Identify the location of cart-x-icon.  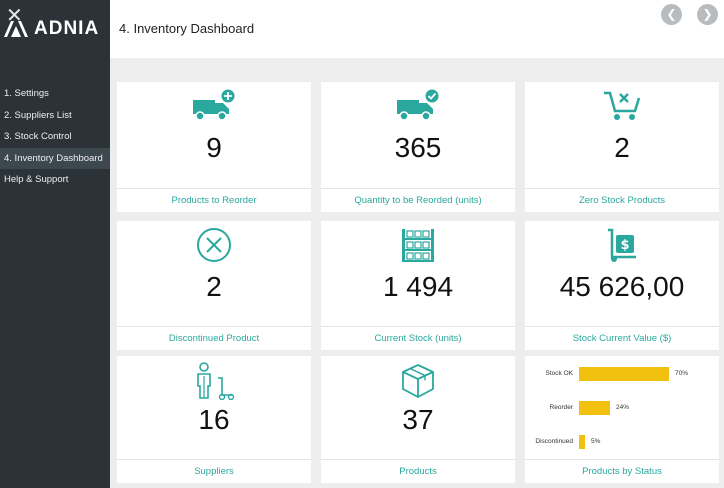
(622, 105).